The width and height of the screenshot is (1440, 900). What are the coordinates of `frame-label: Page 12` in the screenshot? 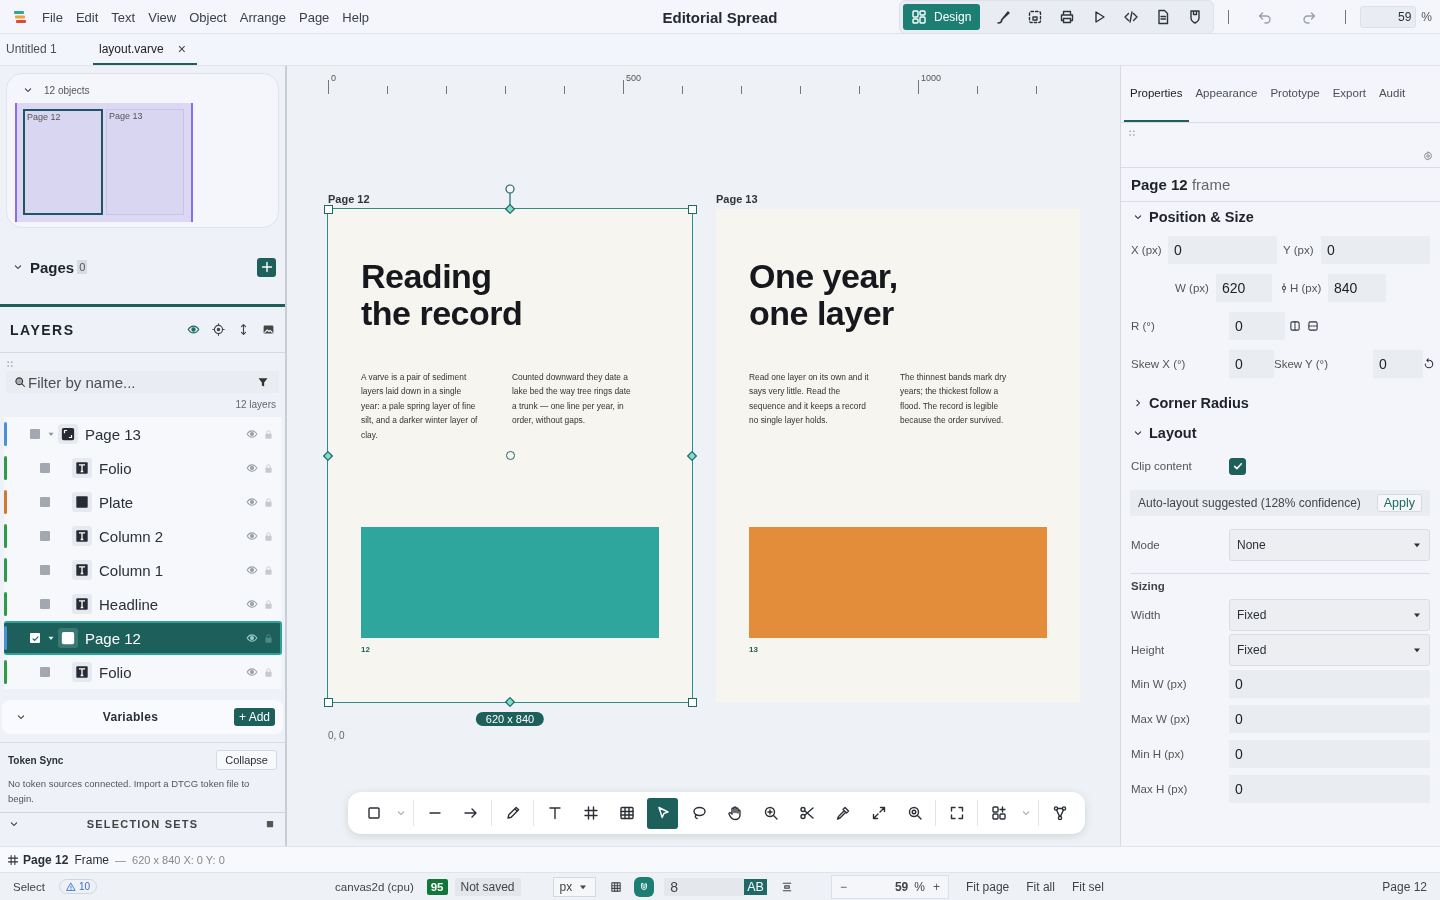 It's located at (349, 199).